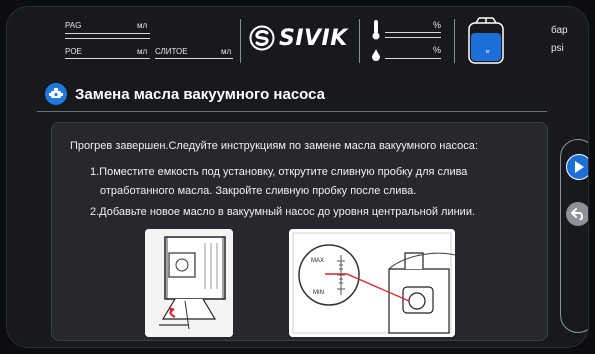  I want to click on drain-plug-illustration, so click(189, 283).